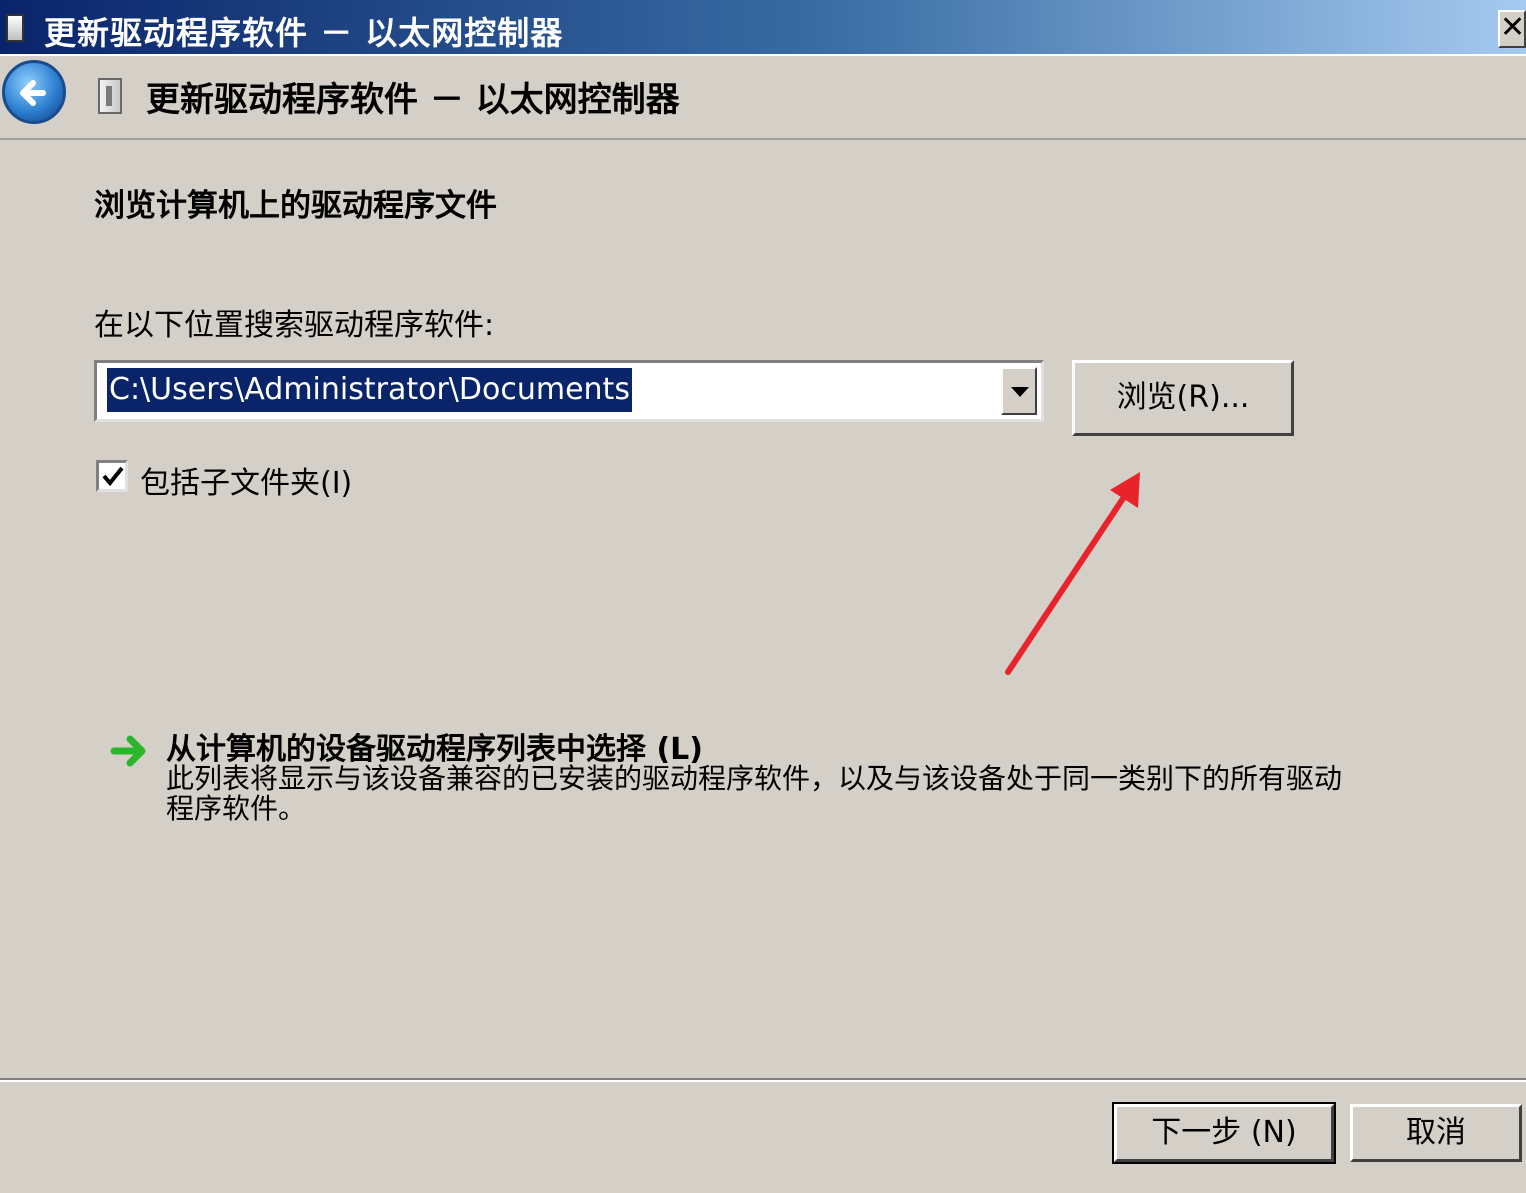  What do you see at coordinates (128, 751) in the screenshot?
I see `green-arrow-icon` at bounding box center [128, 751].